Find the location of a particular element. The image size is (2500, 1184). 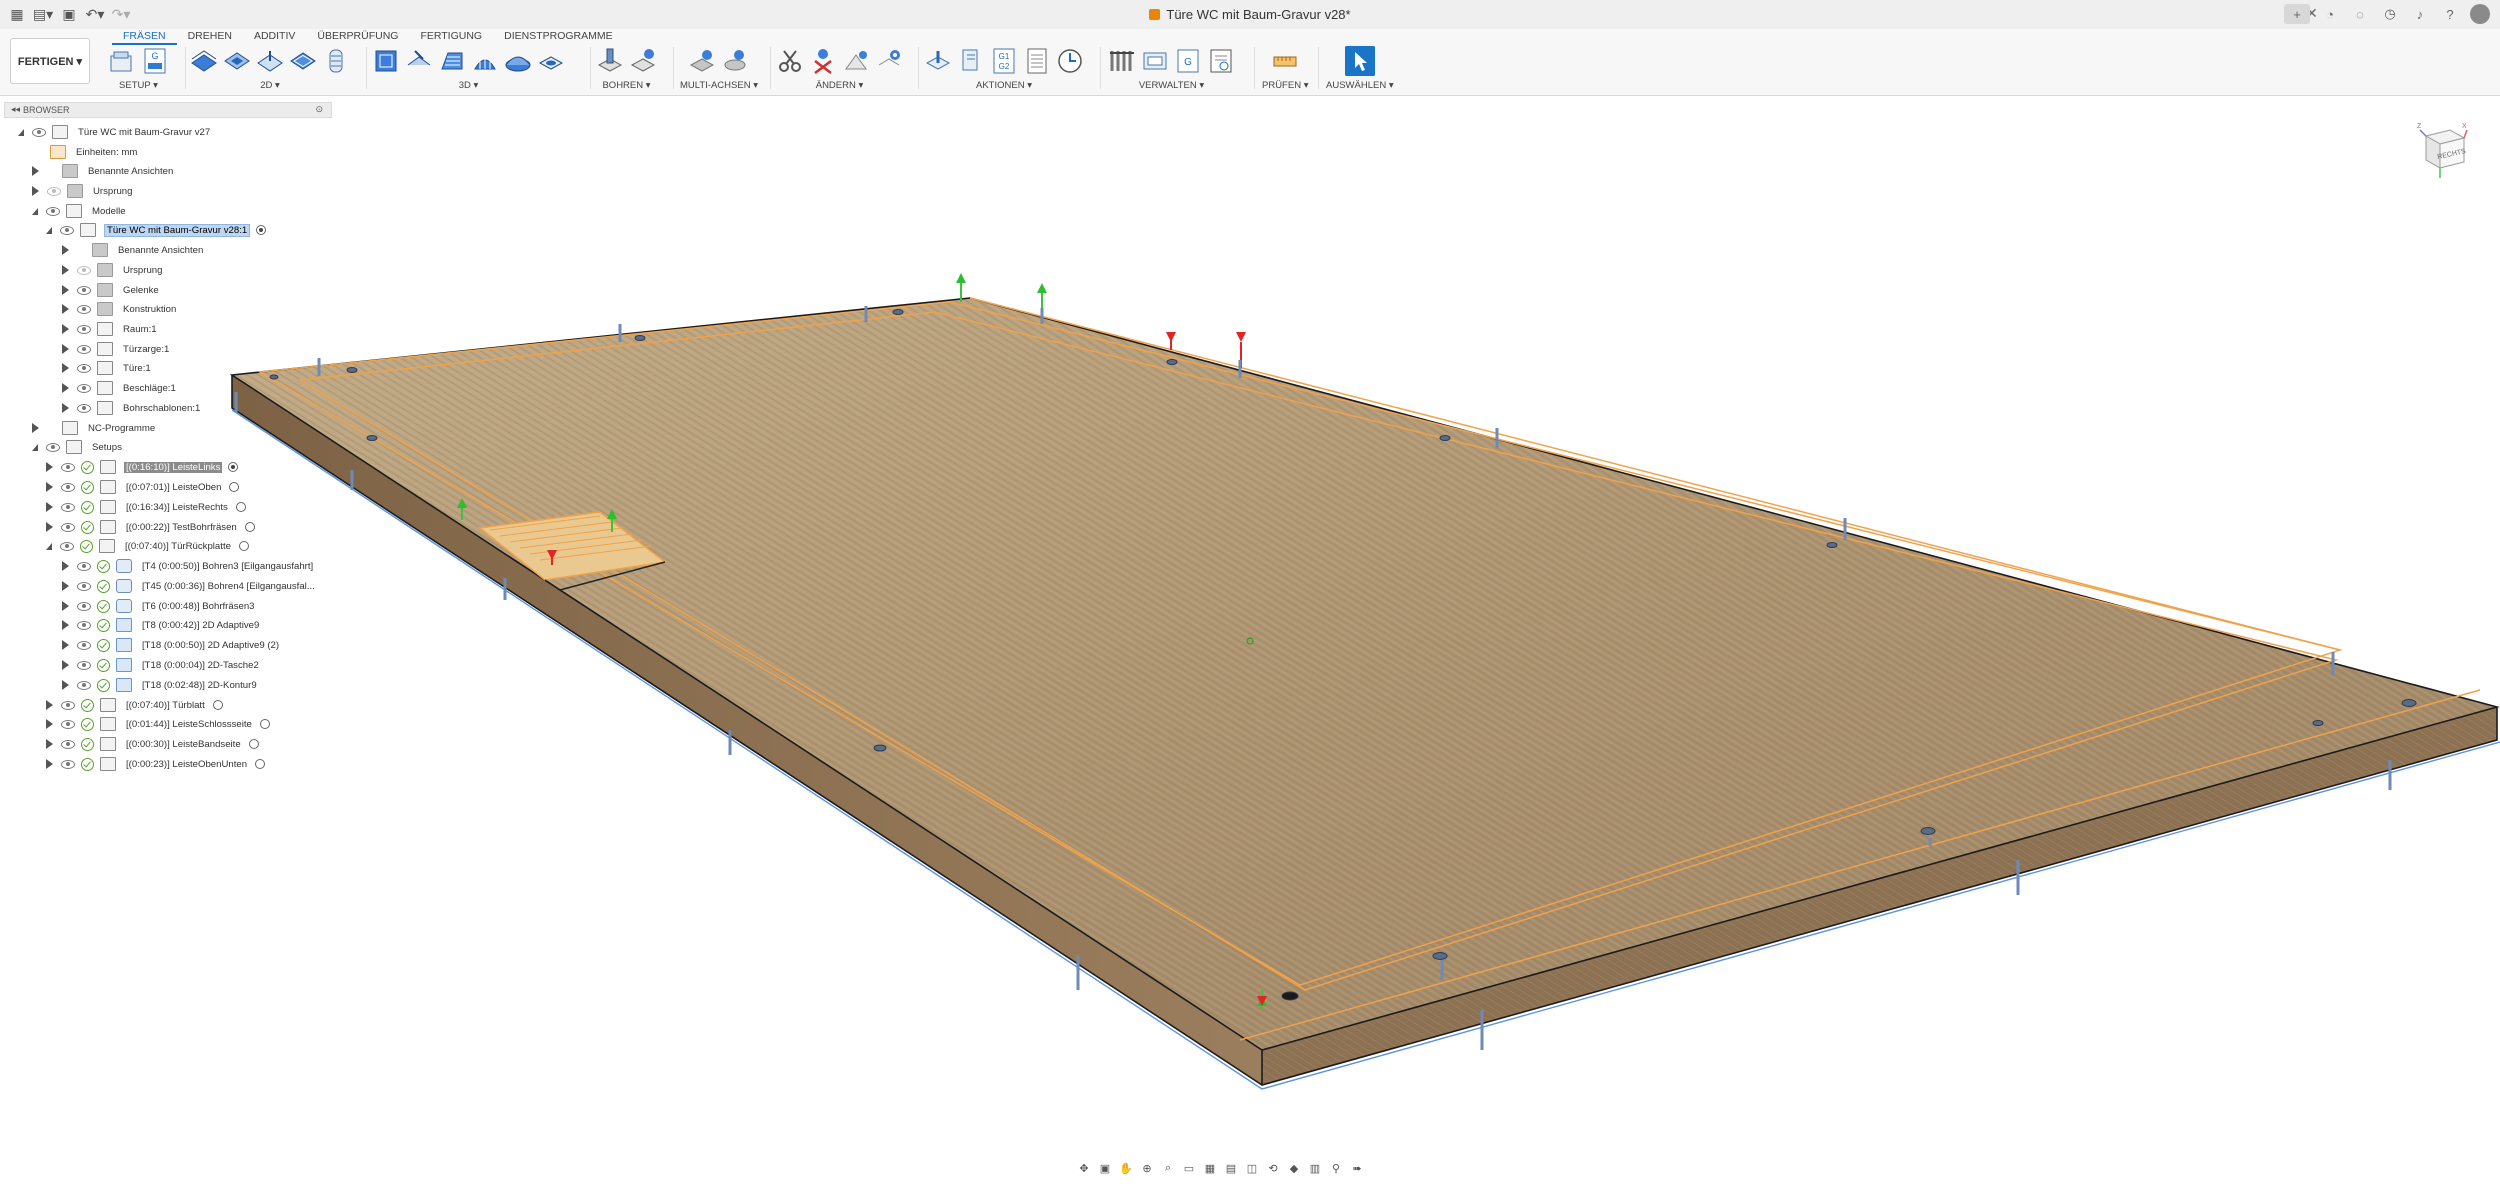

clock-icon: ◷ is located at coordinates (2390, 14).